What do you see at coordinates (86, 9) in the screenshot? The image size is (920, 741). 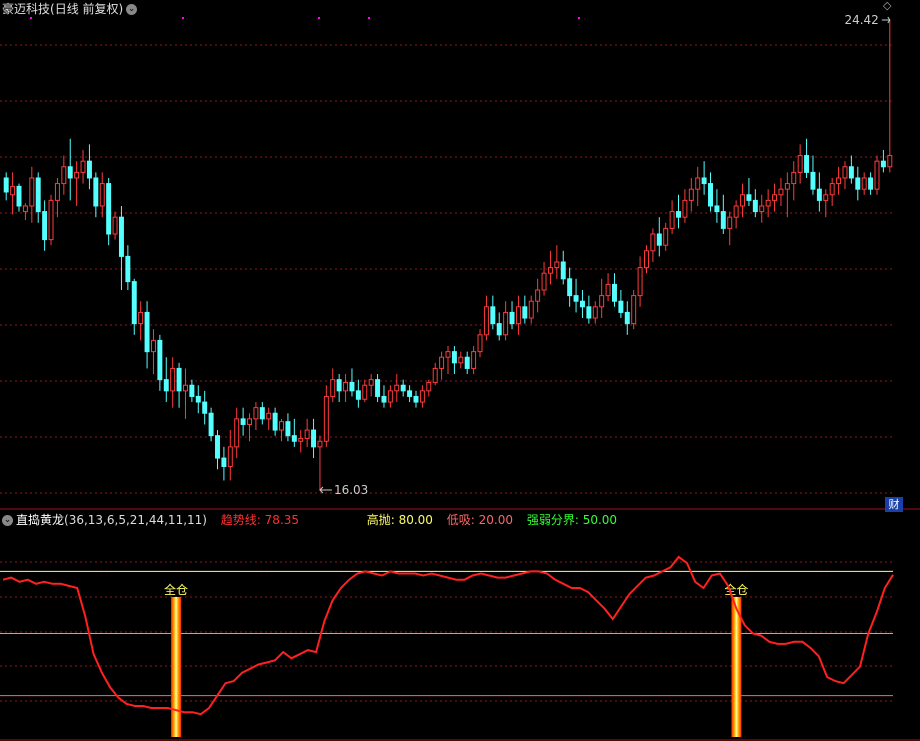 I see `period-label: (日线 前复权)` at bounding box center [86, 9].